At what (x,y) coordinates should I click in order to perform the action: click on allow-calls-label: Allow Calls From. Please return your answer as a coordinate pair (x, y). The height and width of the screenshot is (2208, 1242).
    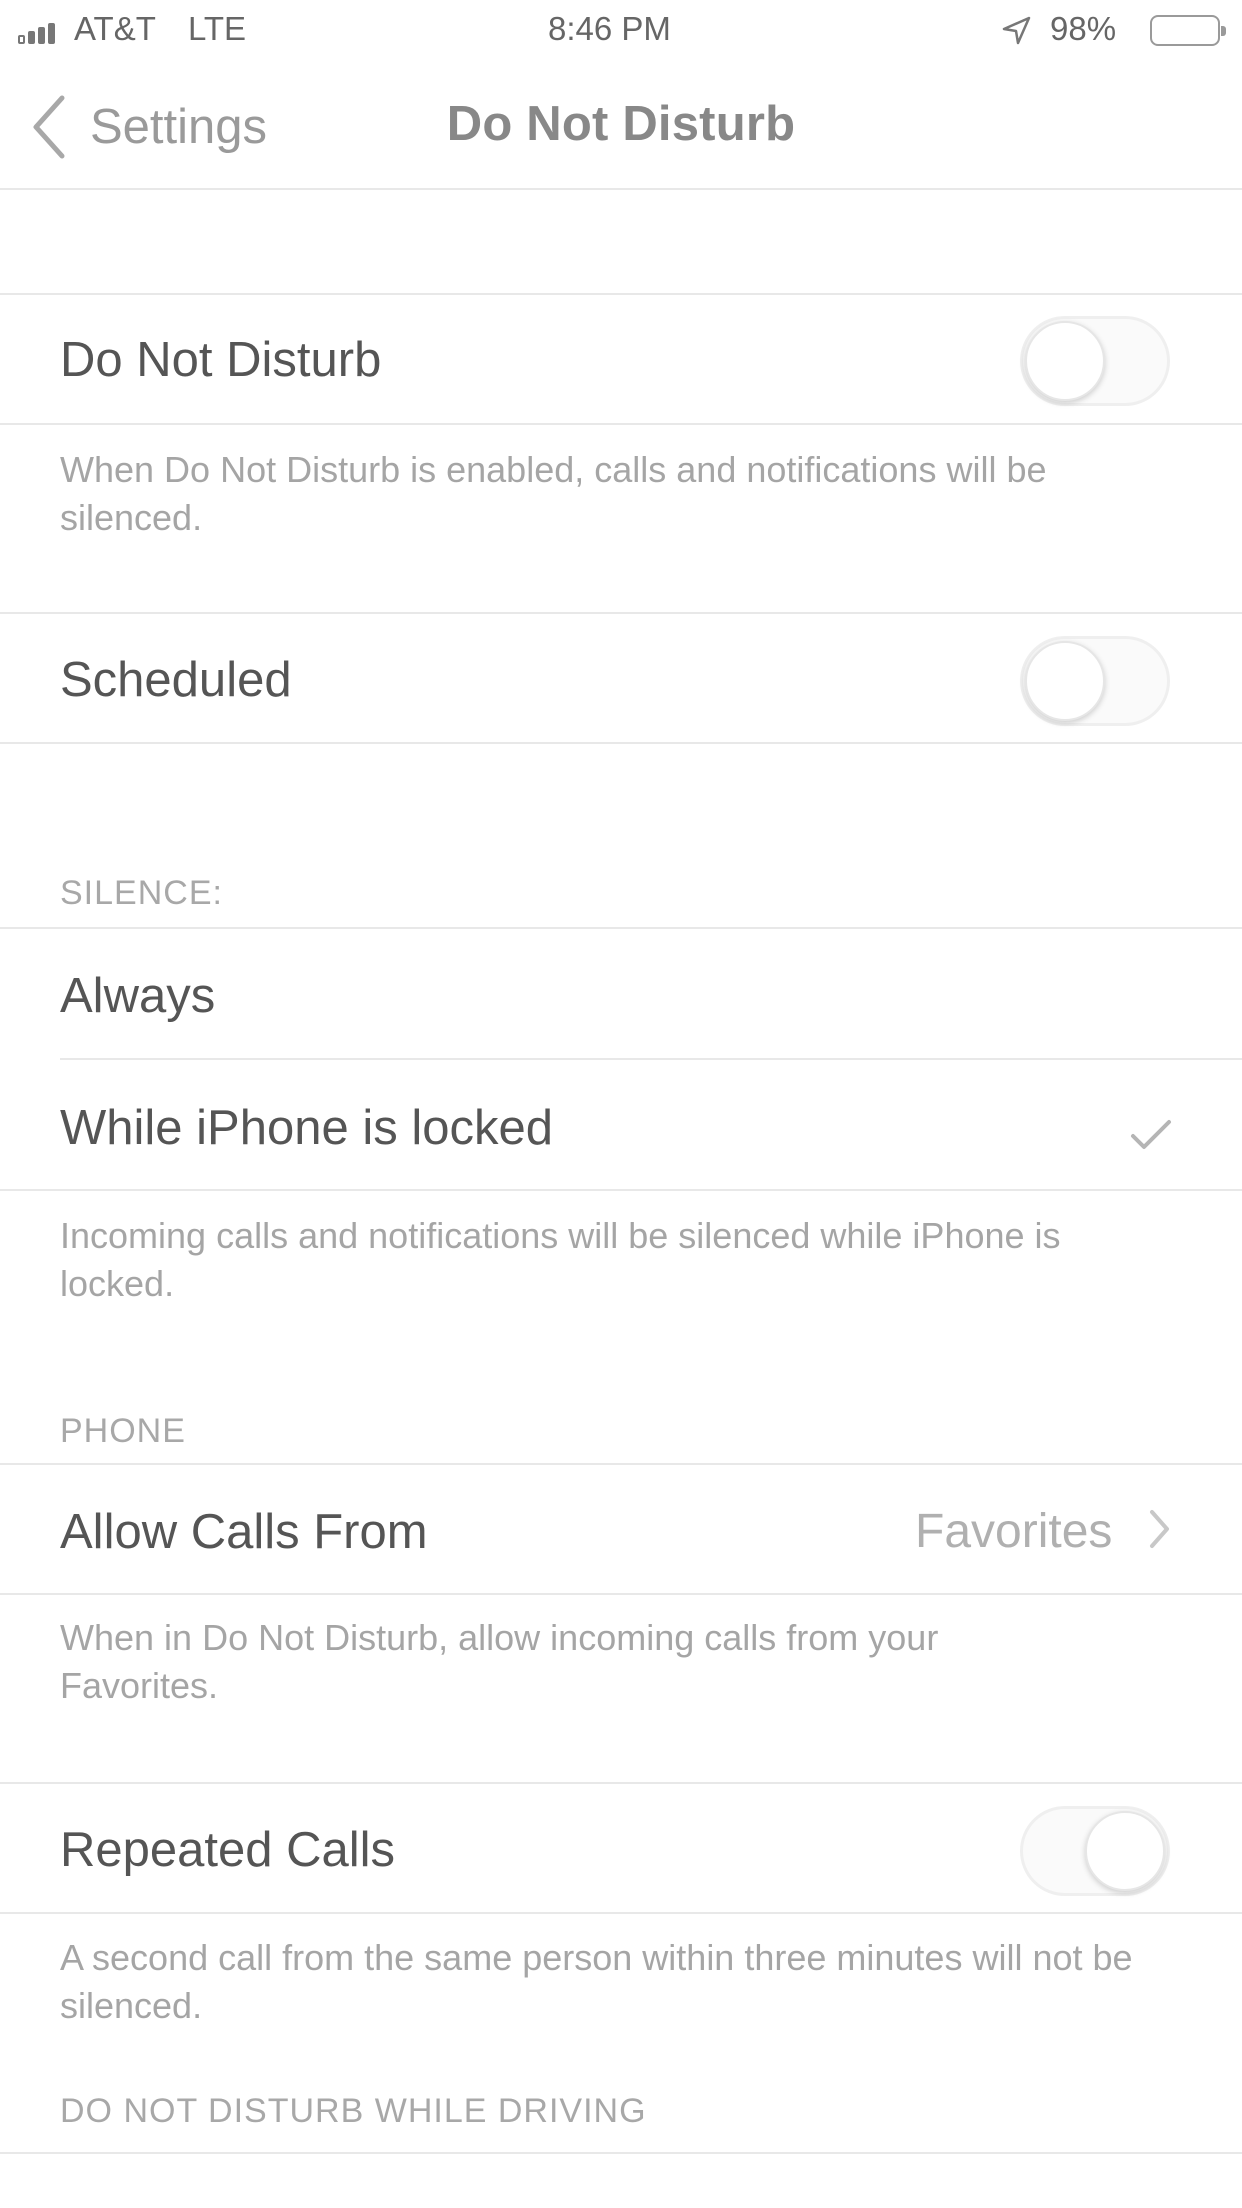
    Looking at the image, I should click on (244, 1532).